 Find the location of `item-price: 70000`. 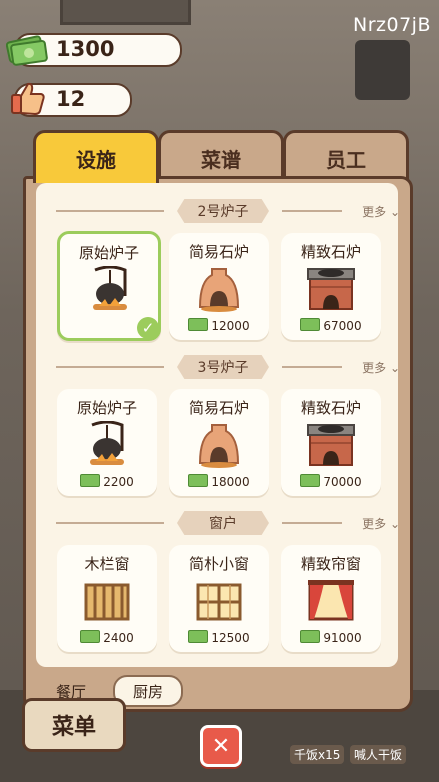

item-price: 70000 is located at coordinates (331, 481).